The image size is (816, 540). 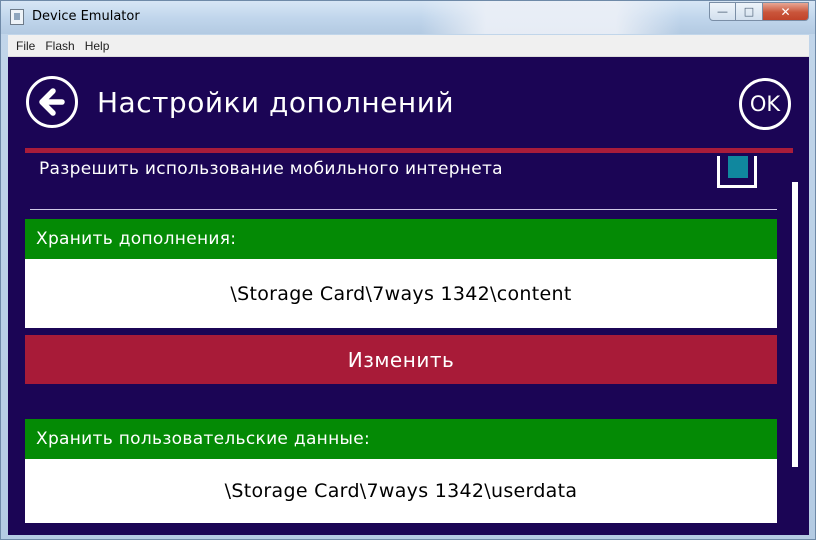 What do you see at coordinates (765, 104) in the screenshot?
I see `ok-button: OK` at bounding box center [765, 104].